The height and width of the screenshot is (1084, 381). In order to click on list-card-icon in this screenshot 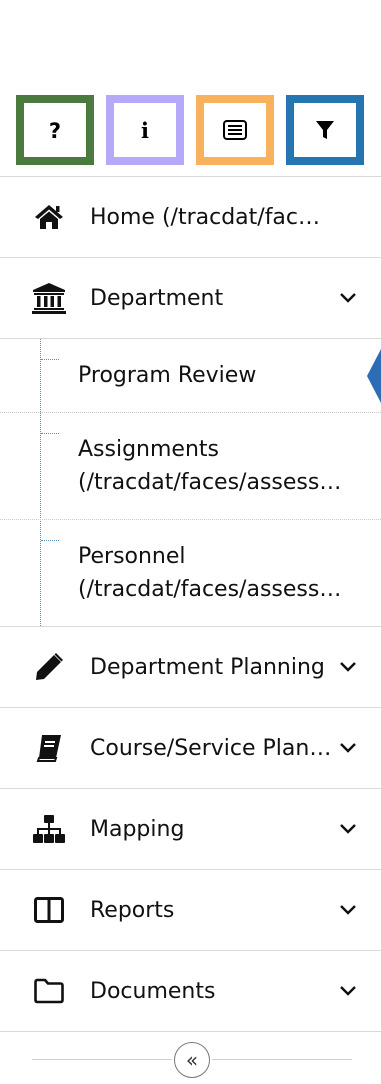, I will do `click(235, 130)`.